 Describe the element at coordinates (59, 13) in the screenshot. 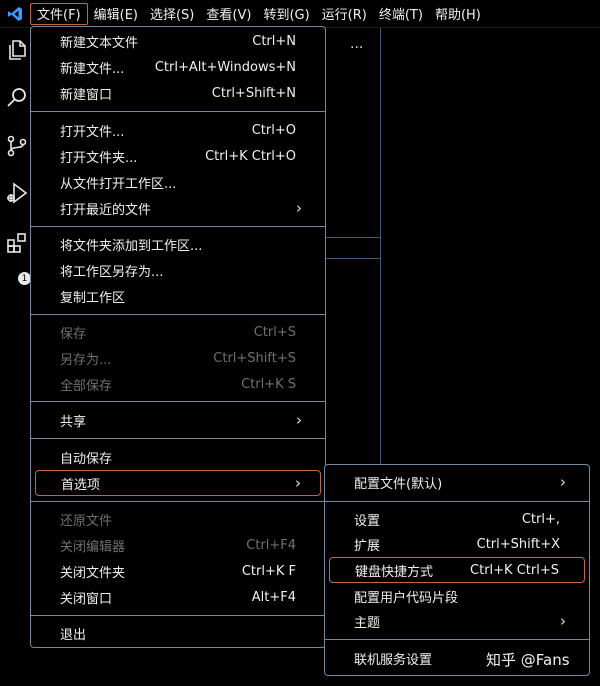

I see `menu-file: 文件(F)` at that location.